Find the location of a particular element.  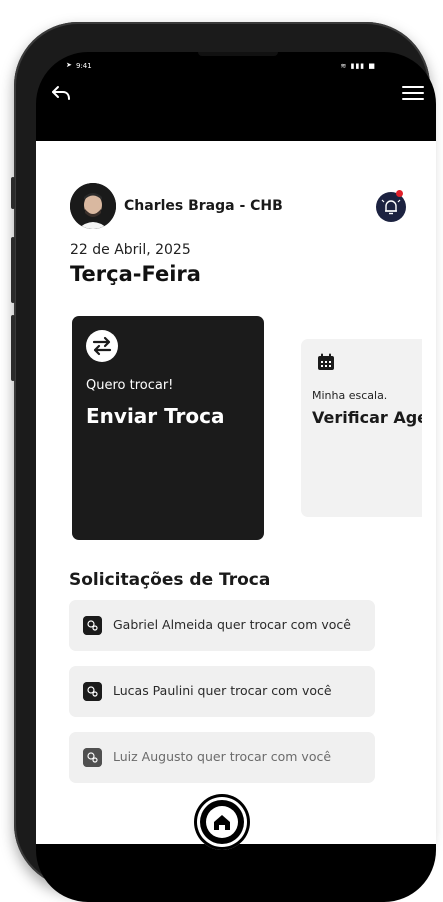

send-swap-card: Quero trocar! Enviar Troca is located at coordinates (168, 428).